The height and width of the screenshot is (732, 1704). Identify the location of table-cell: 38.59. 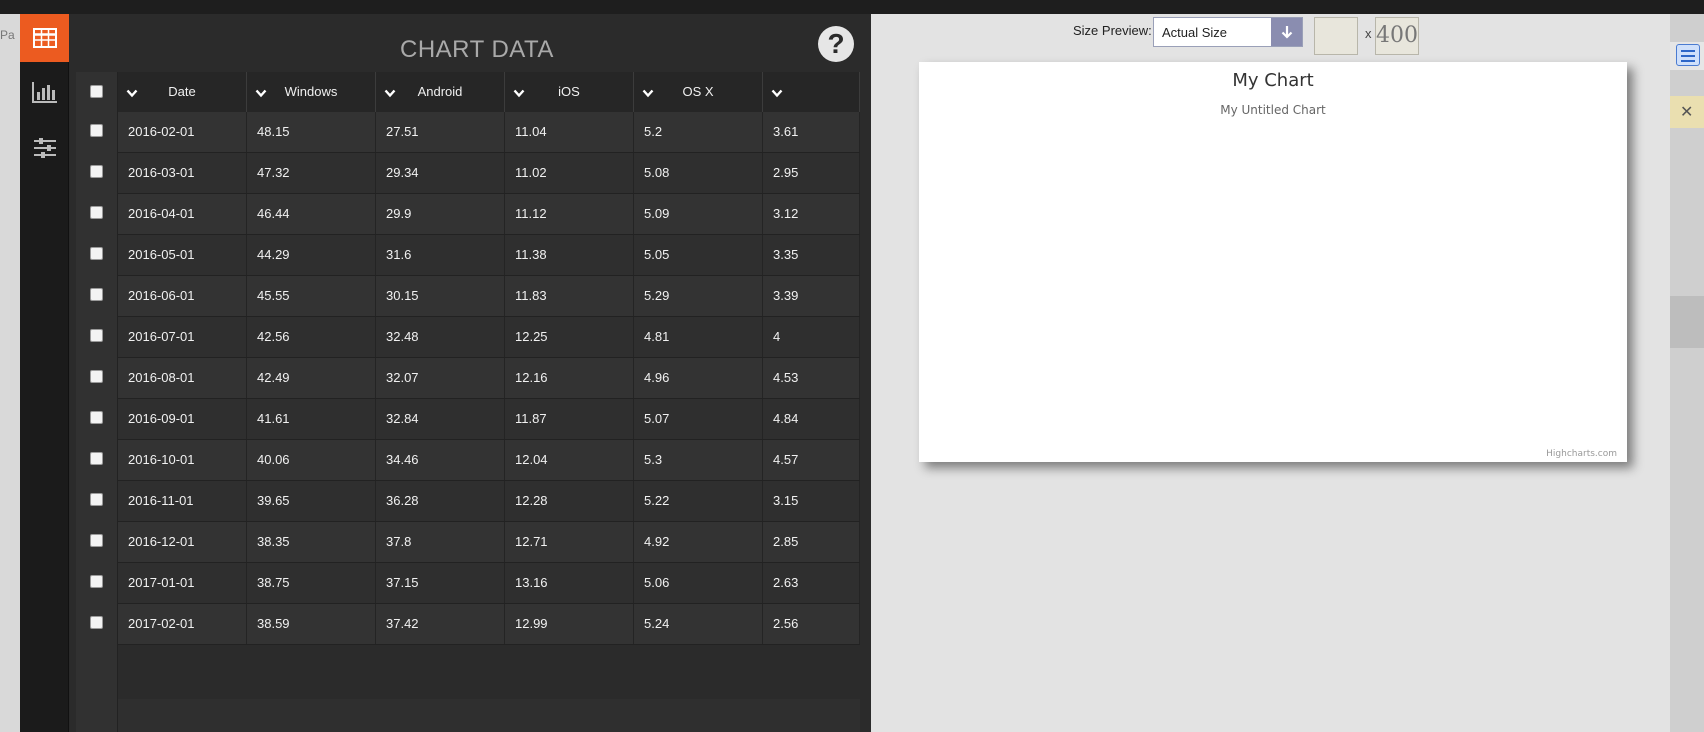
(311, 624).